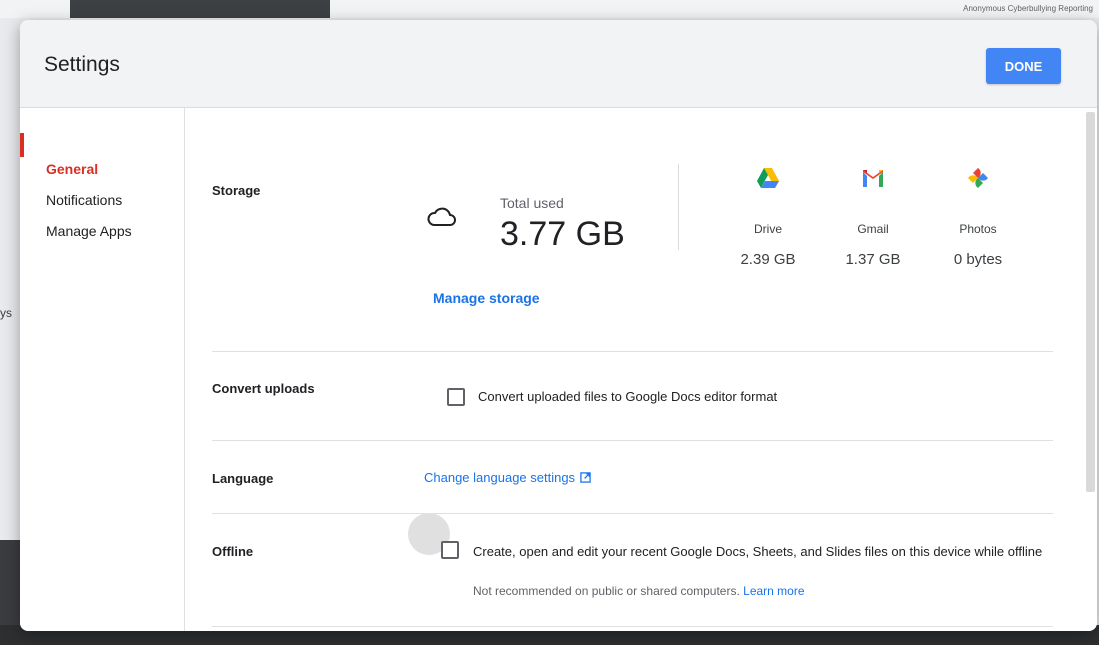 The image size is (1099, 645). What do you see at coordinates (89, 231) in the screenshot?
I see `sidebar-item-manage-apps: Manage Apps` at bounding box center [89, 231].